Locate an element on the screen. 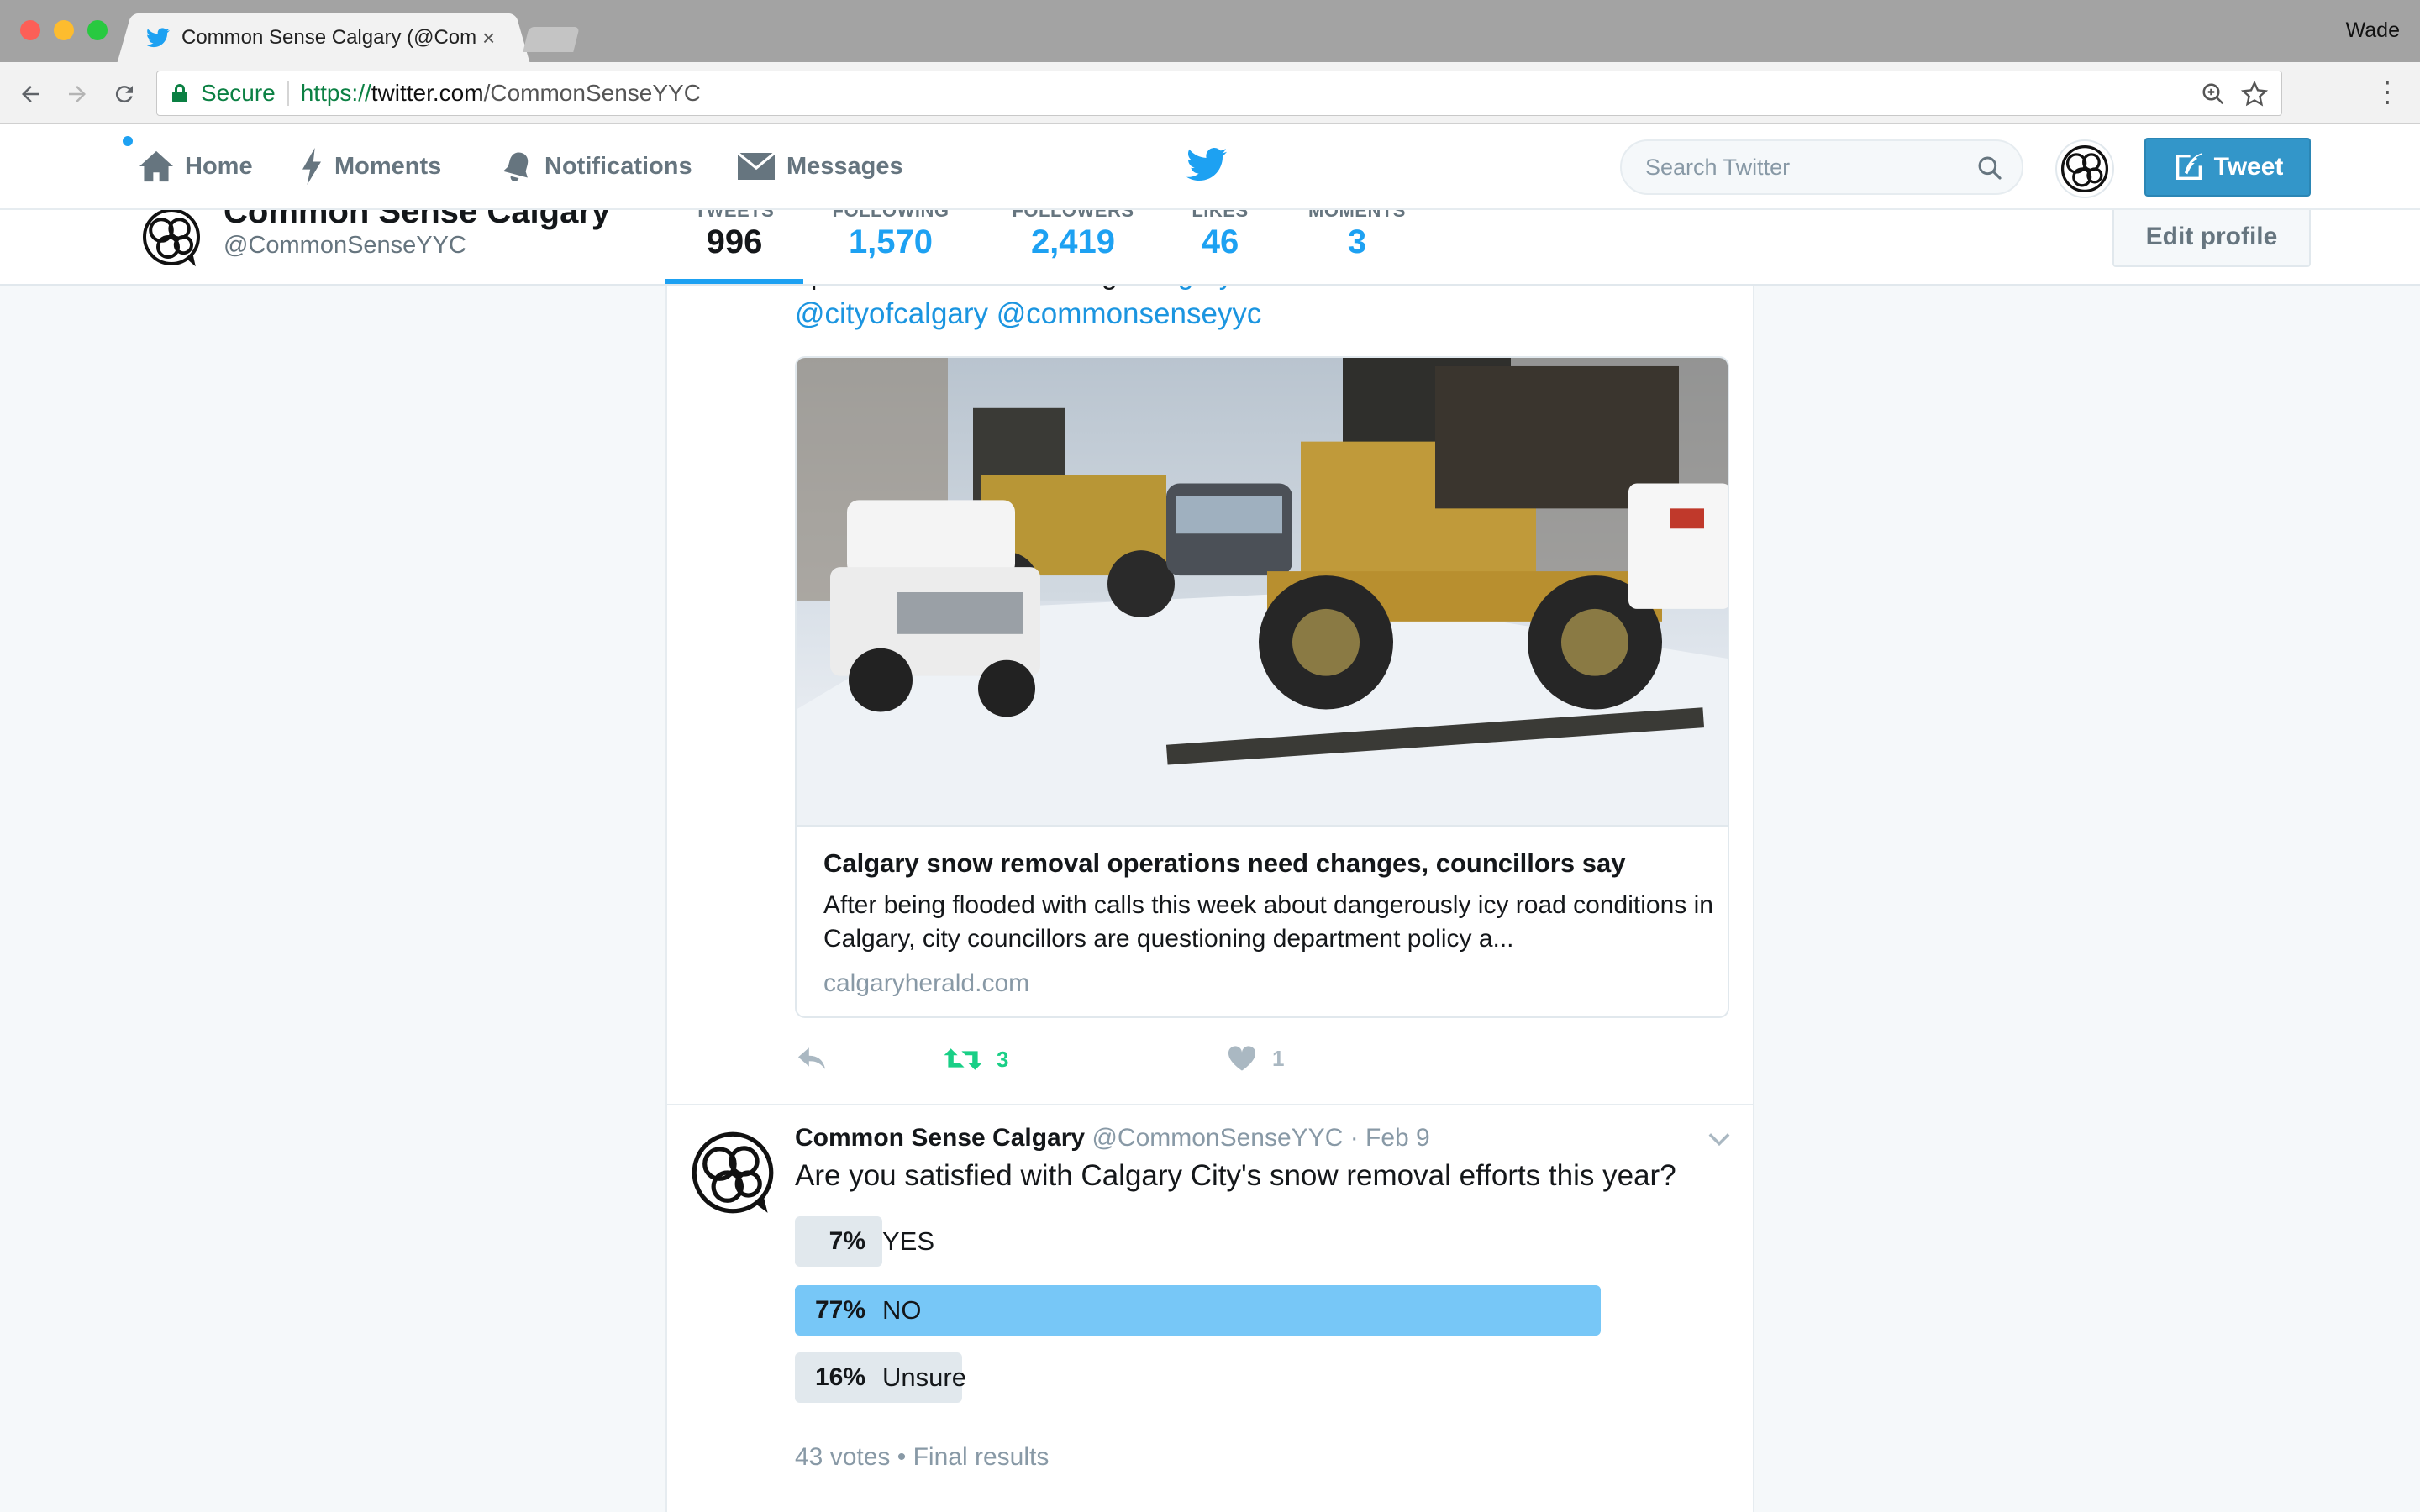  nav-notifications: Notifications is located at coordinates (597, 166).